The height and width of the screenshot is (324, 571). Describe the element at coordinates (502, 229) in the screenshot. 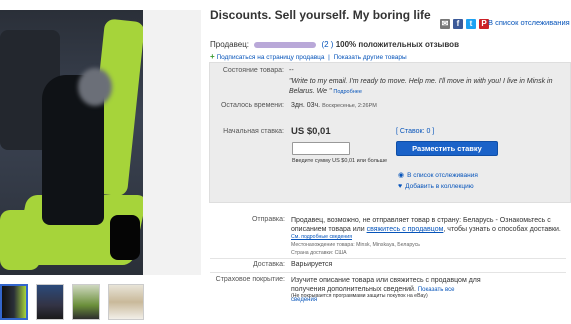

I see `shipping-text-after: , чтобы узнать о способах доставки.` at that location.